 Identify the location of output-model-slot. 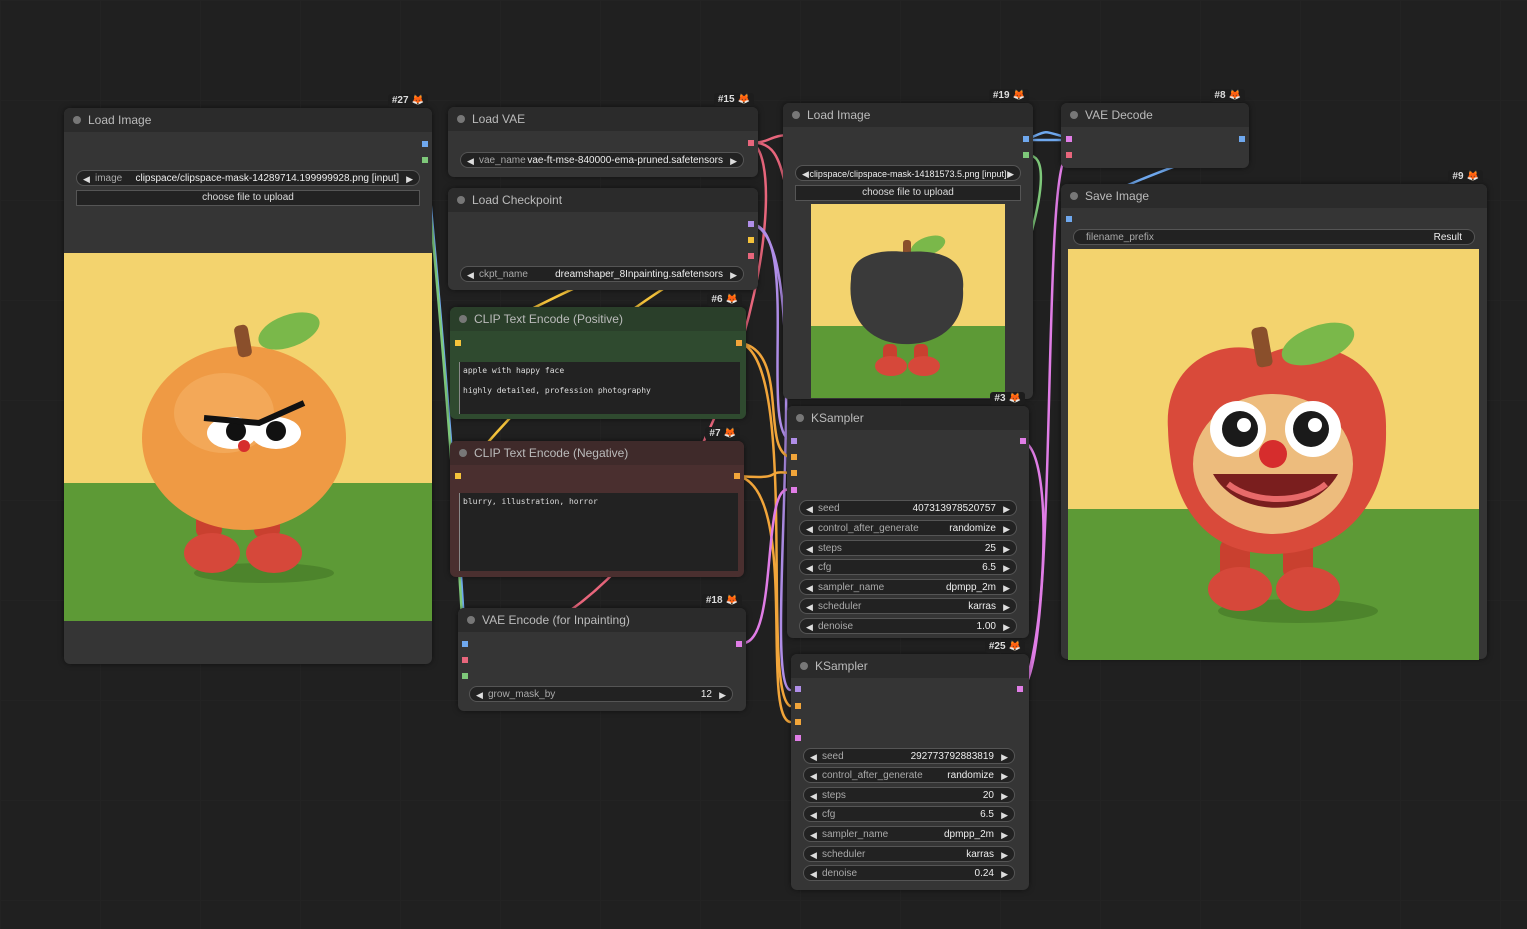
(751, 224).